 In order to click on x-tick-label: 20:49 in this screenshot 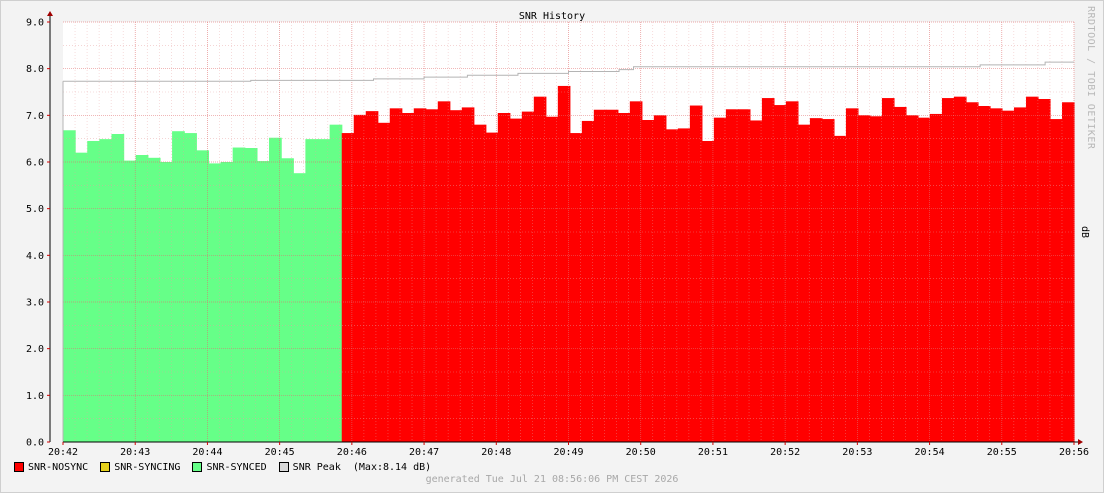, I will do `click(568, 452)`.